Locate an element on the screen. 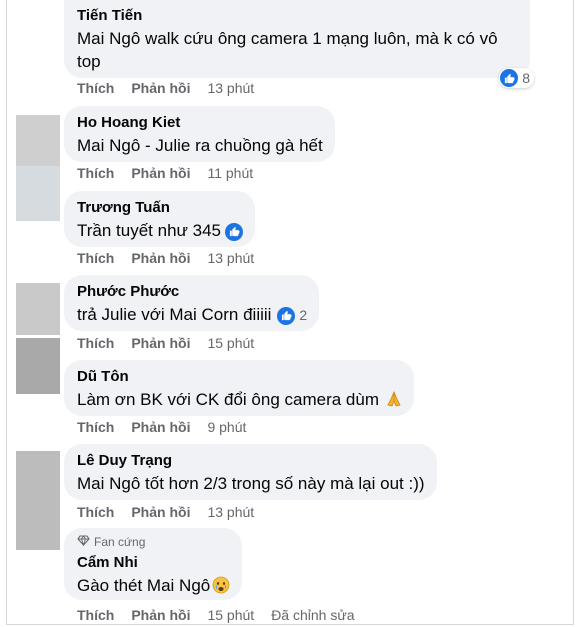  diamond-icon is located at coordinates (83, 542).